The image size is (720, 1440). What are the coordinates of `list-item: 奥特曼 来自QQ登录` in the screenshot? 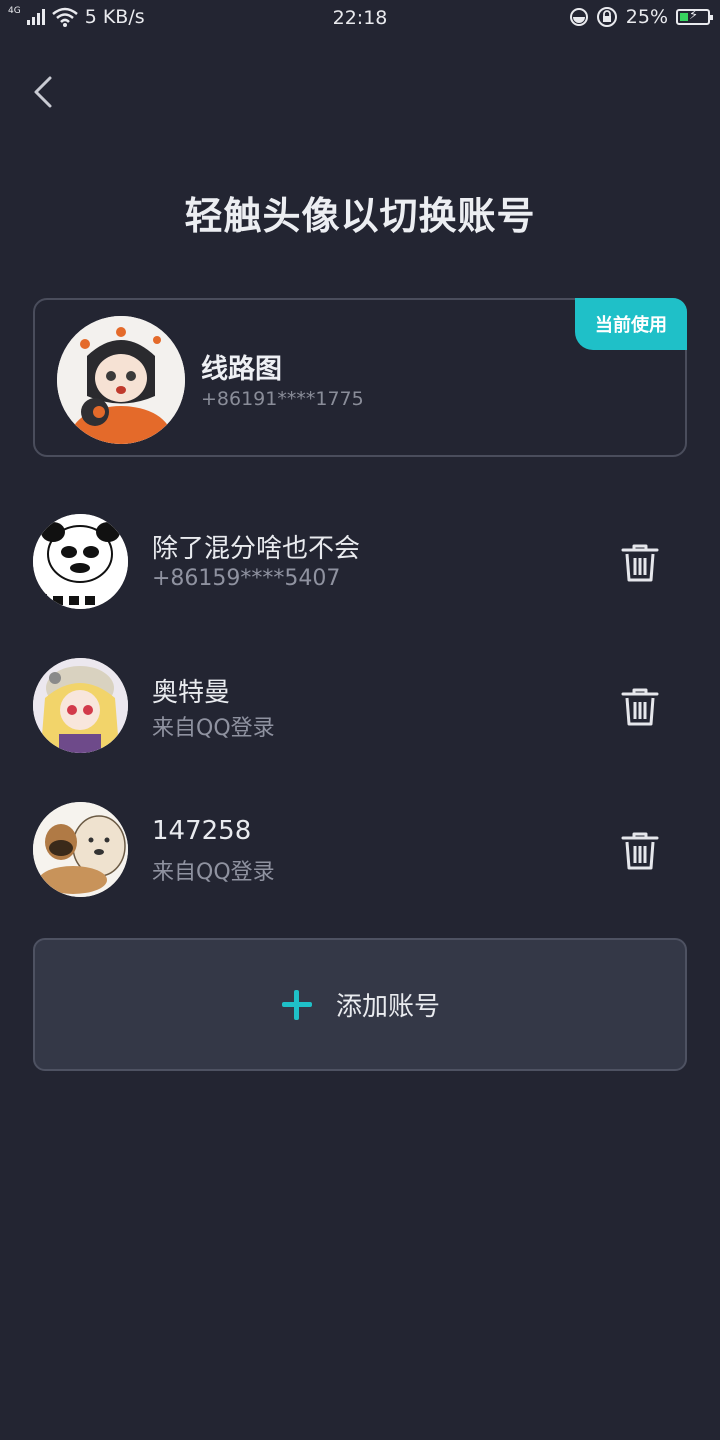 It's located at (360, 709).